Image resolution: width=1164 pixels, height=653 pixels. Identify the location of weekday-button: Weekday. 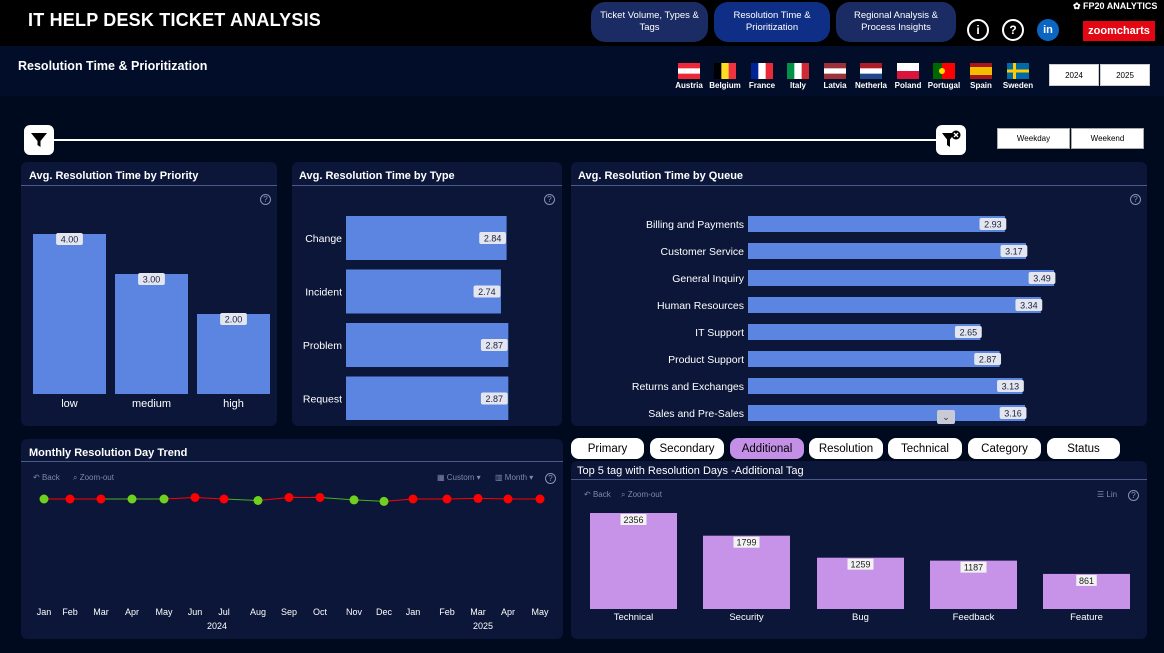
(1033, 138).